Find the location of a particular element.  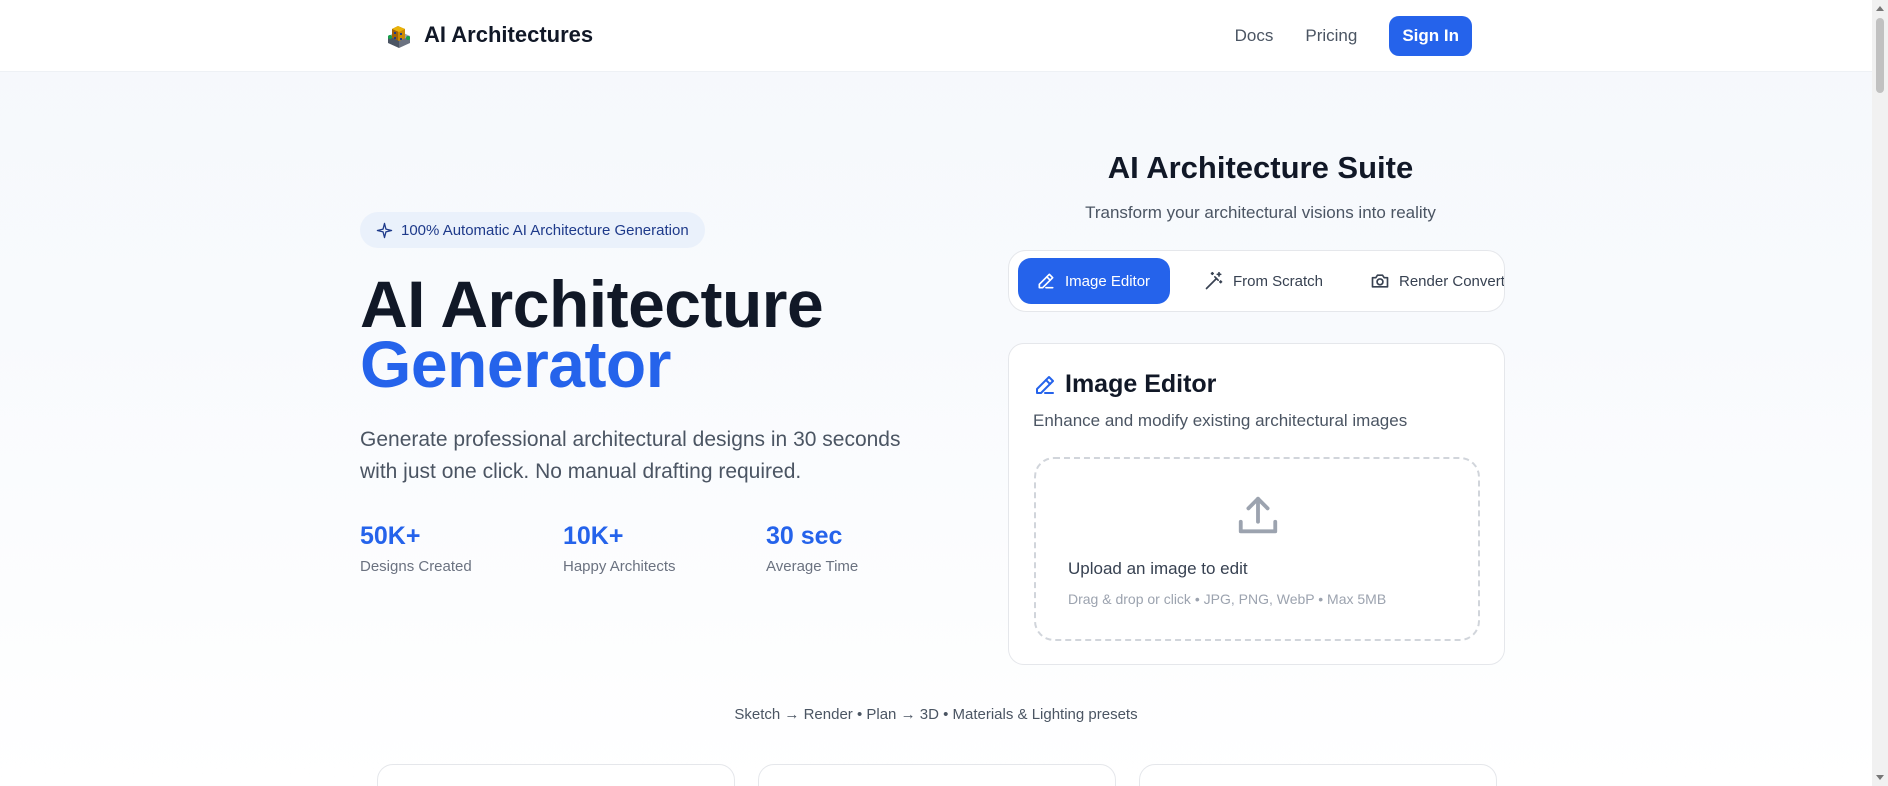

scroll-thumb is located at coordinates (1880, 55).